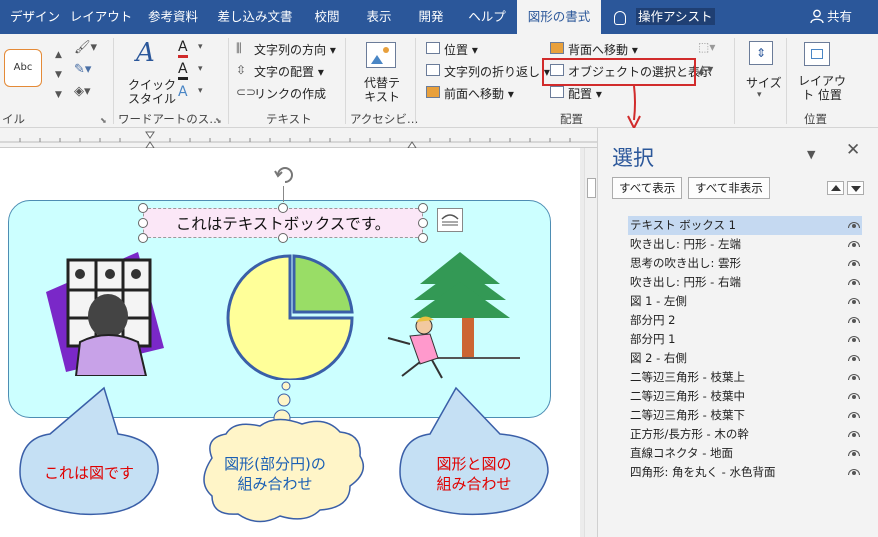 Image resolution: width=878 pixels, height=537 pixels. Describe the element at coordinates (745, 320) in the screenshot. I see `list-item: 部分円 2` at that location.